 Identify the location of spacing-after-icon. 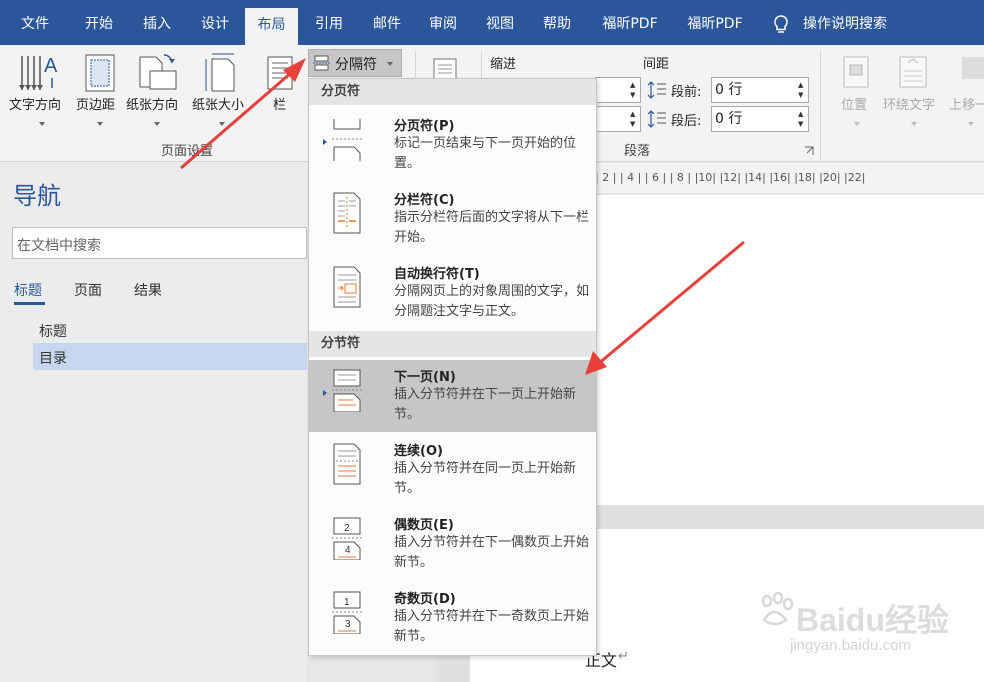
(656, 119).